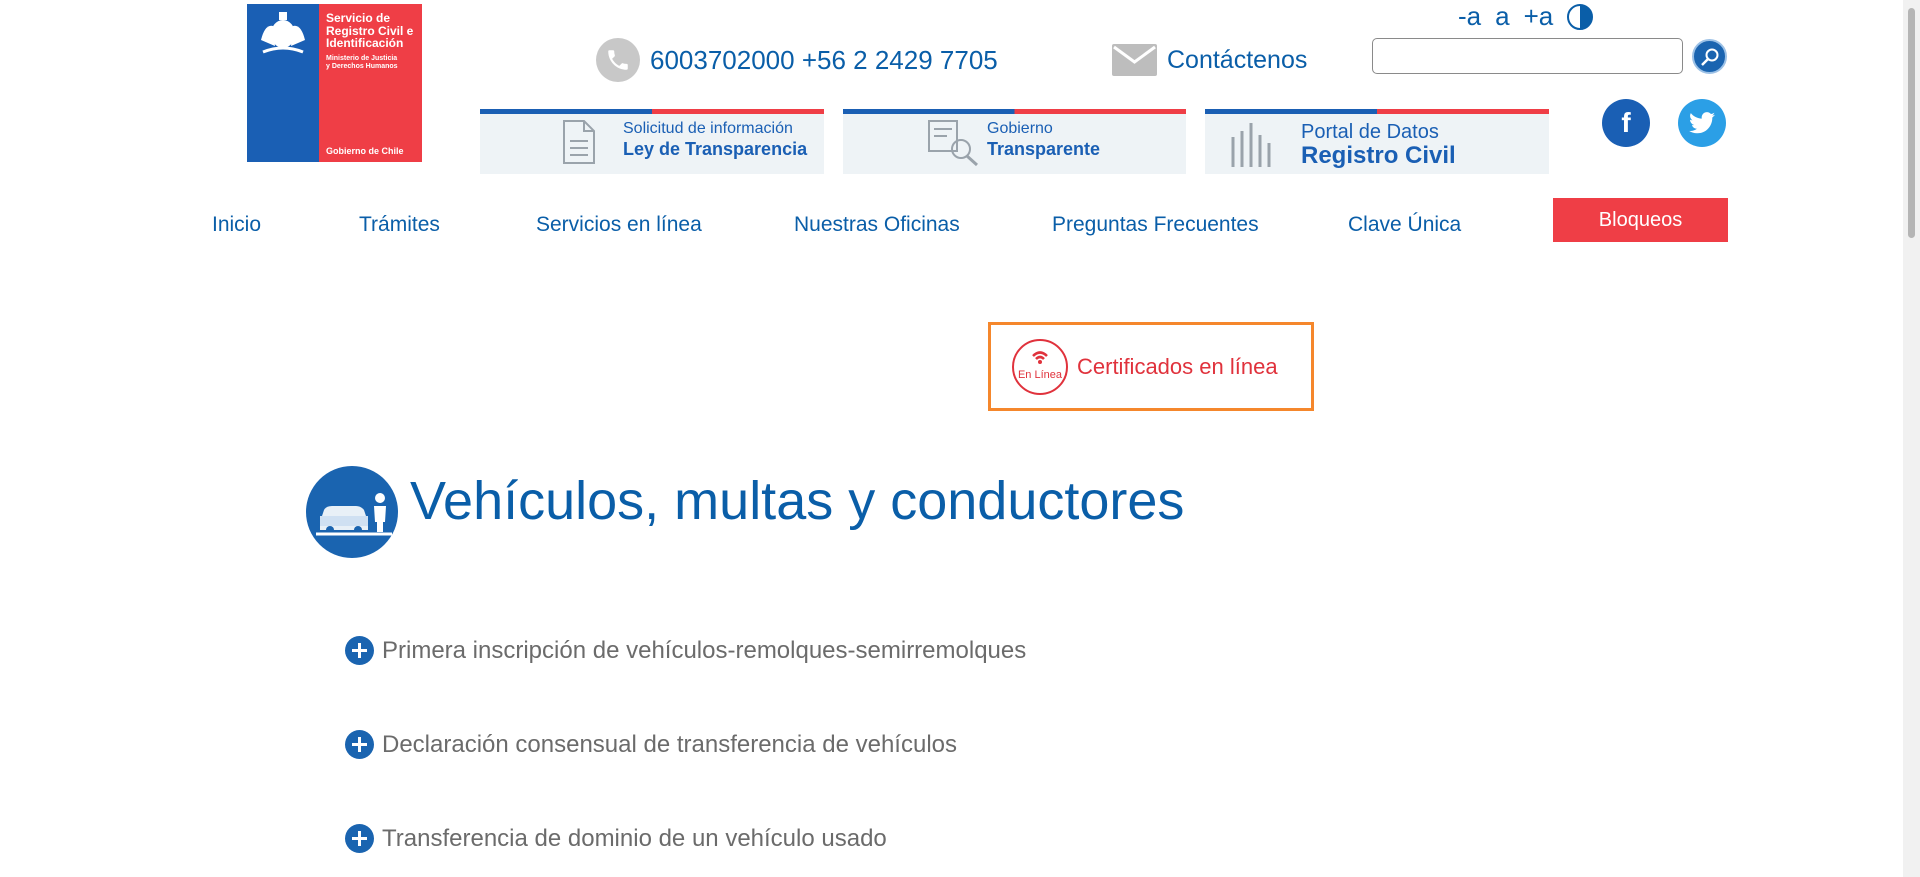 This screenshot has width=1920, height=877. I want to click on certificados-en-linea-link: En Línea Certificados en línea, so click(1151, 366).